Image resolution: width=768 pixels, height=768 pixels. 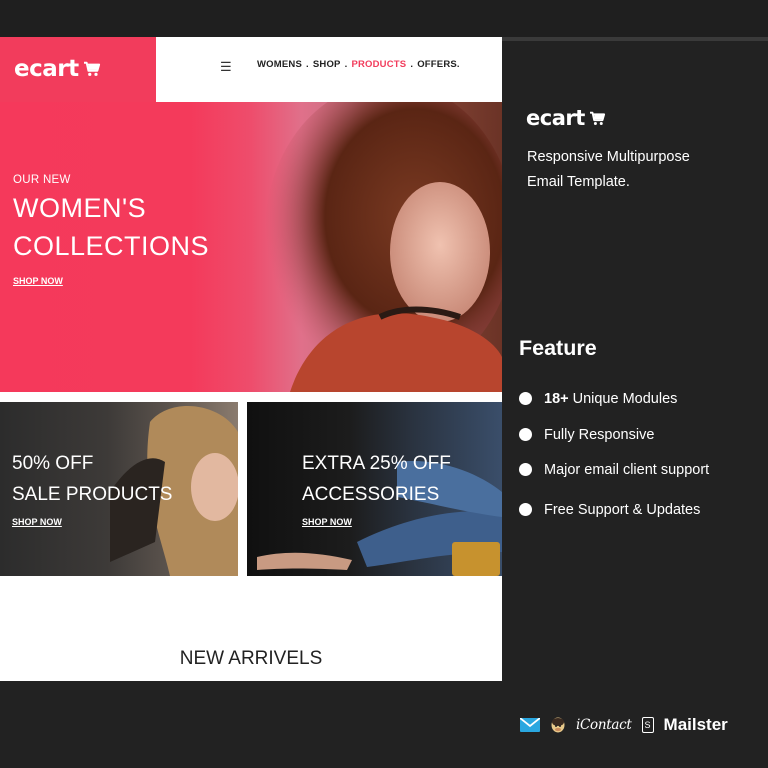 I want to click on template-description: Responsive Multipurpose Email Template., so click(x=637, y=170).